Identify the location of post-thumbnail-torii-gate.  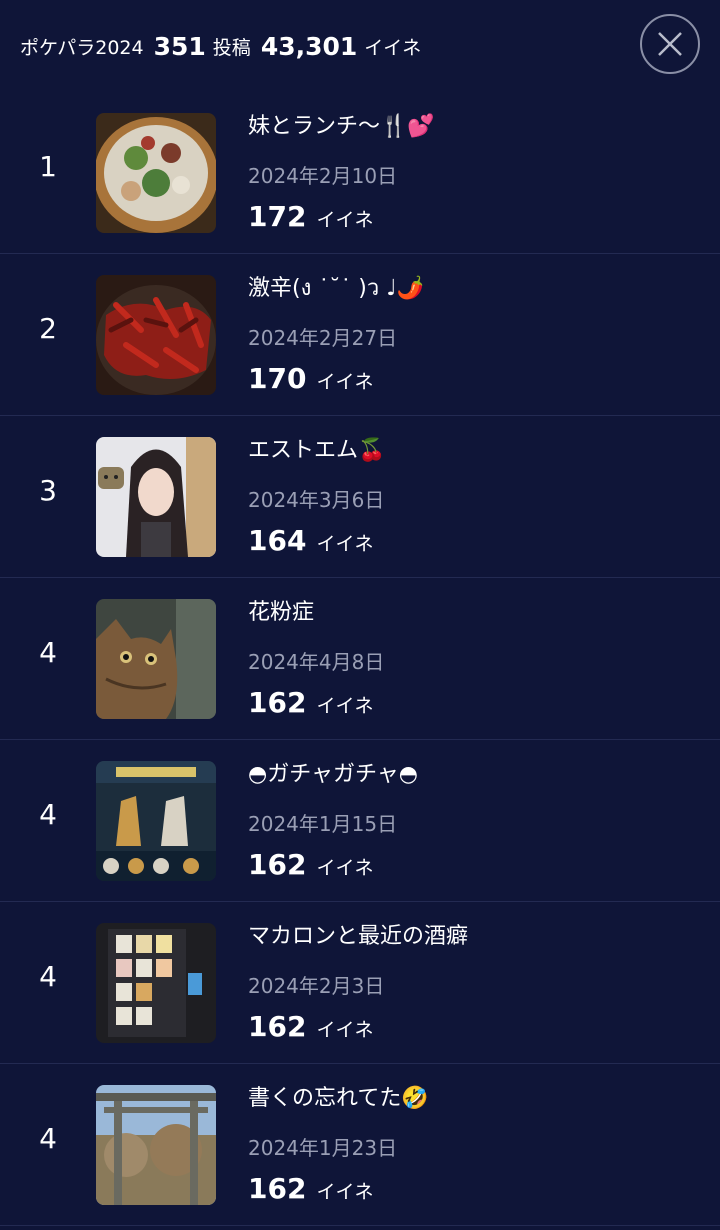
(156, 1145).